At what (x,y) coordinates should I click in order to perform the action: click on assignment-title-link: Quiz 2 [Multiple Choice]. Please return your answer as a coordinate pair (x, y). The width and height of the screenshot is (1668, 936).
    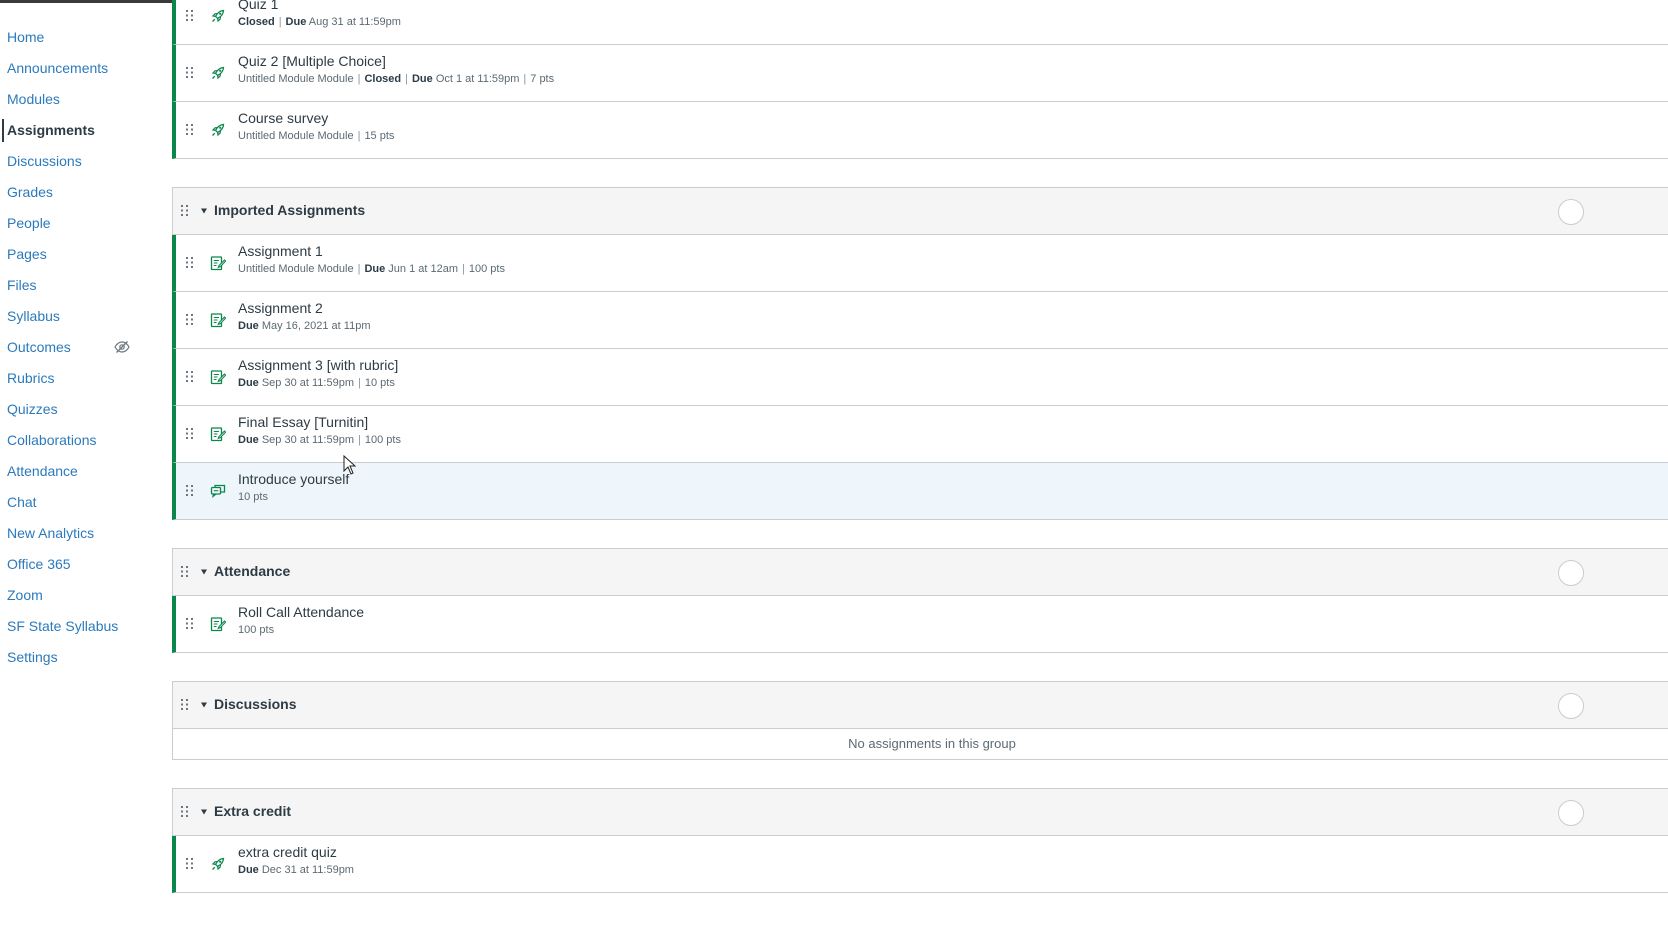
    Looking at the image, I should click on (312, 61).